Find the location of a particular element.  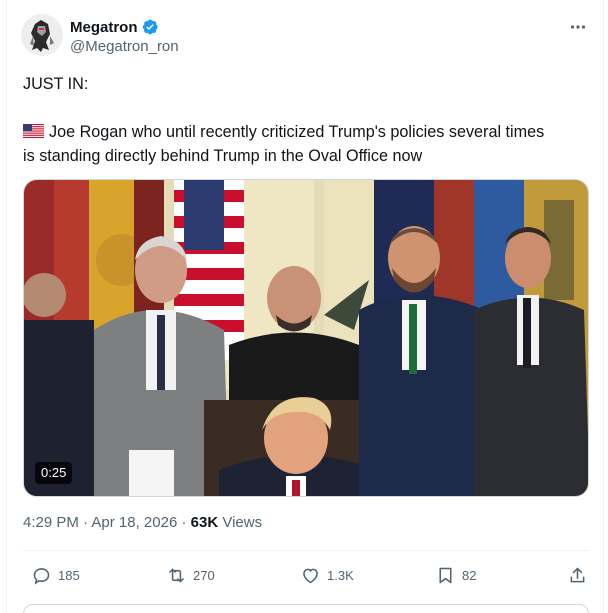

share-button is located at coordinates (577, 575).